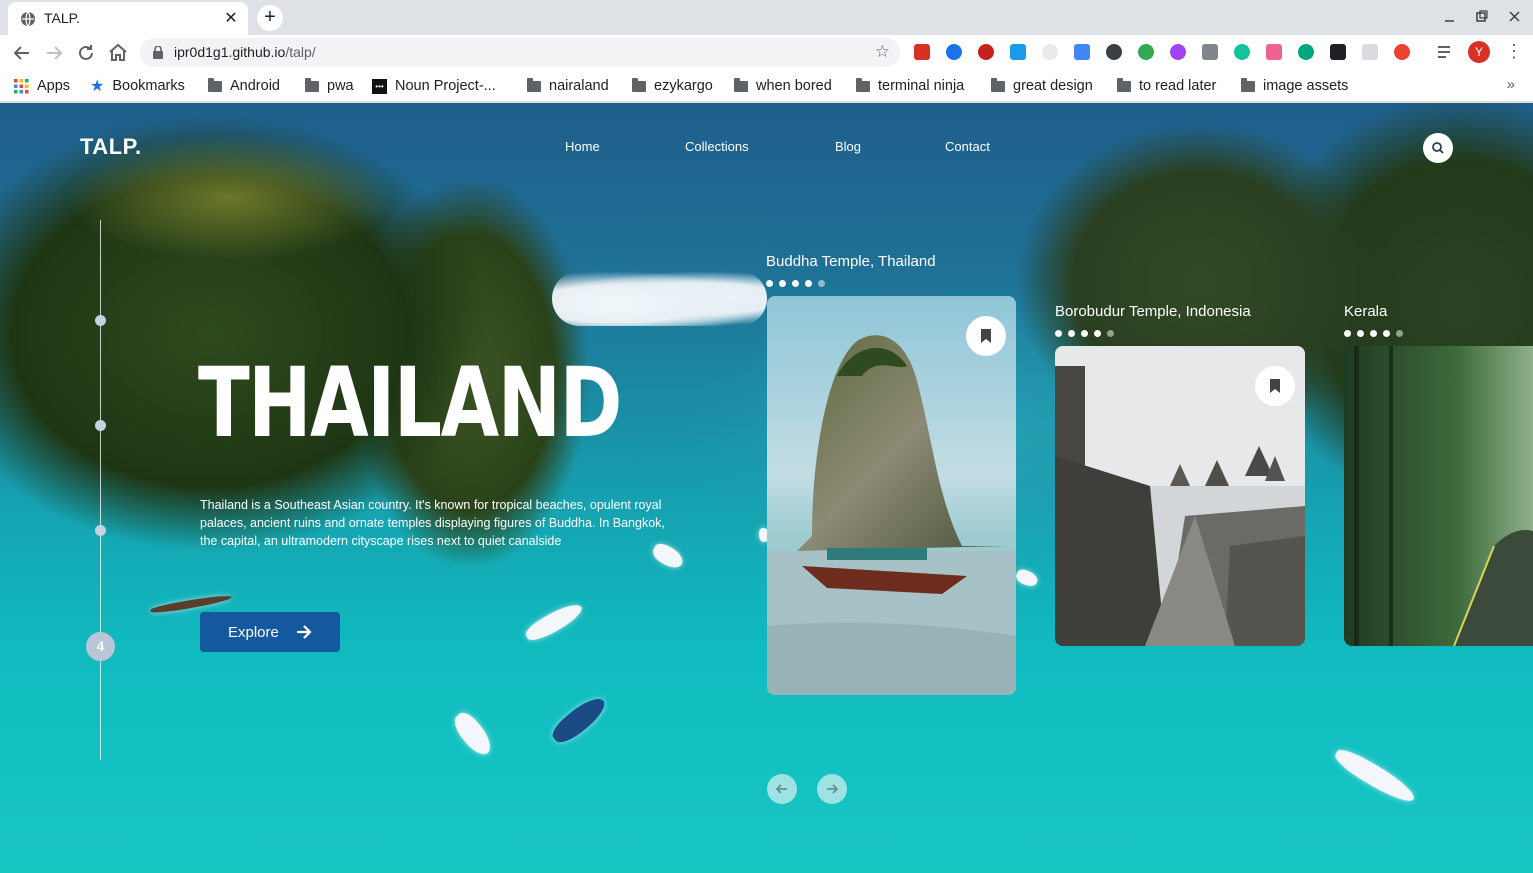 The image size is (1533, 873). Describe the element at coordinates (783, 86) in the screenshot. I see `bookmark-folder: when bored` at that location.